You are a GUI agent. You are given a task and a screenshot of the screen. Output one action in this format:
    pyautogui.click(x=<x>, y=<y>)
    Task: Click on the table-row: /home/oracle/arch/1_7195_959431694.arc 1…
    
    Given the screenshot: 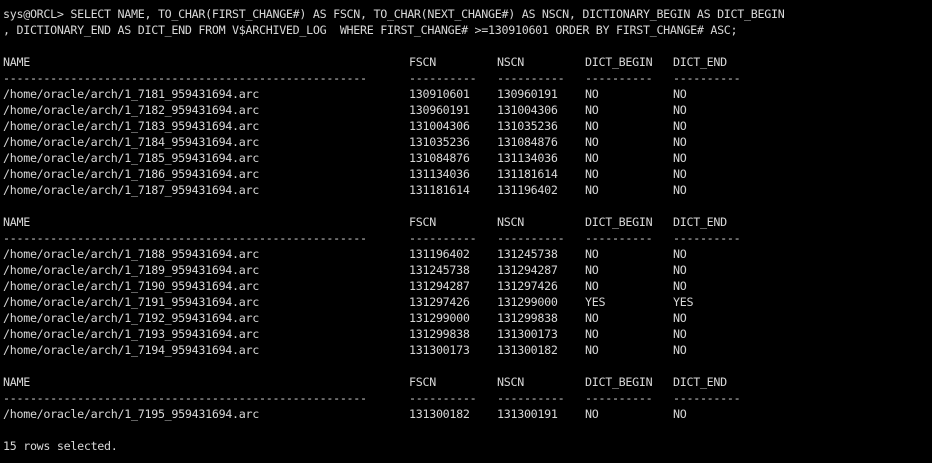 What is the action you would take?
    pyautogui.click(x=467, y=414)
    